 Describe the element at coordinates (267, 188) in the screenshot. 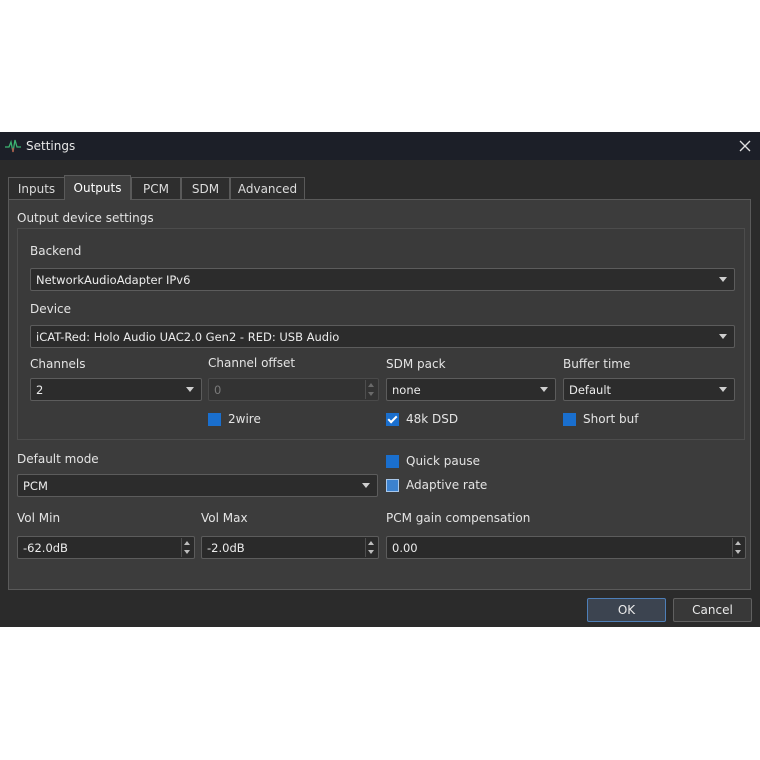

I see `tab-advanced: Advanced` at that location.